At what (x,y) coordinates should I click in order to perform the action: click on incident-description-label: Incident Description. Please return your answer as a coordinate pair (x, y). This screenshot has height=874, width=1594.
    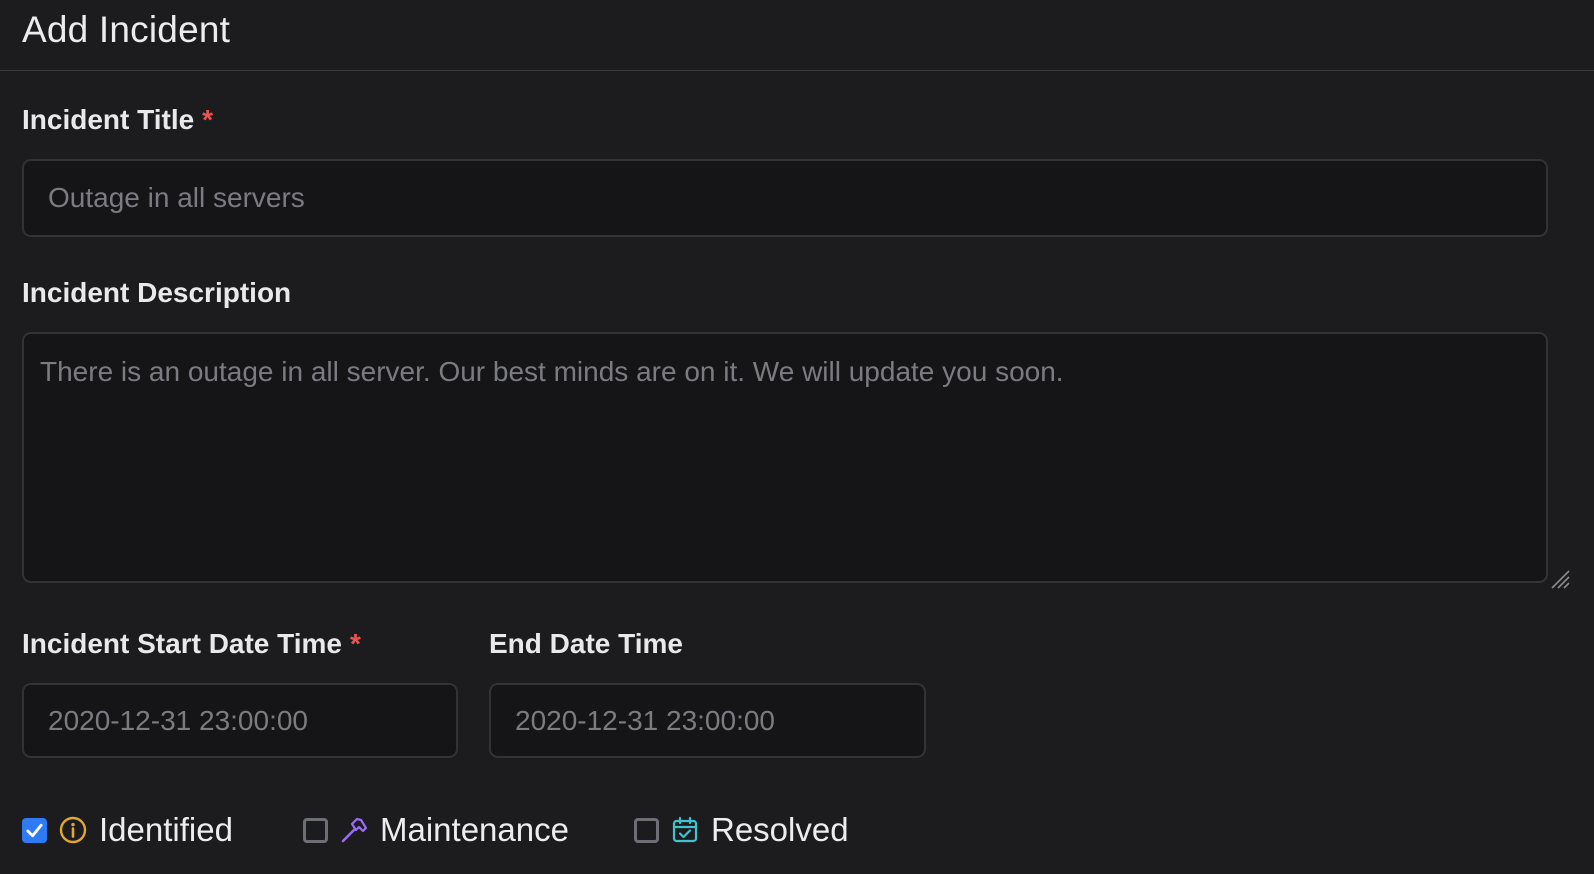
    Looking at the image, I should click on (156, 293).